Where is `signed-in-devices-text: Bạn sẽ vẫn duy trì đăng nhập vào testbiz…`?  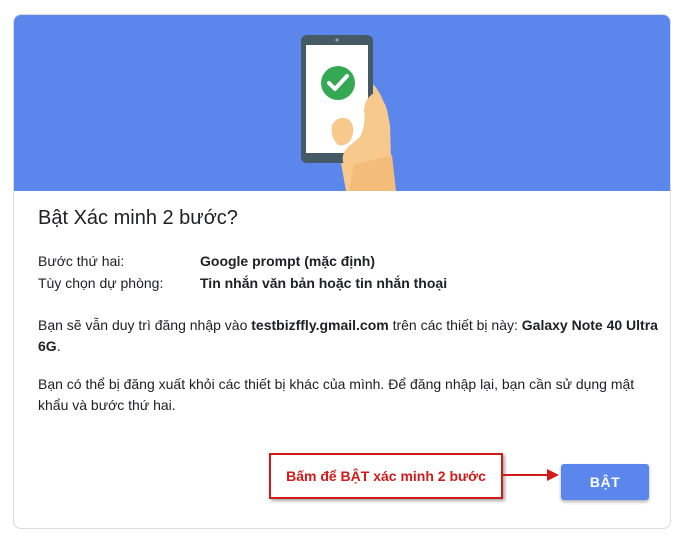
signed-in-devices-text: Bạn sẽ vẫn duy trì đăng nhập vào testbiz… is located at coordinates (348, 336).